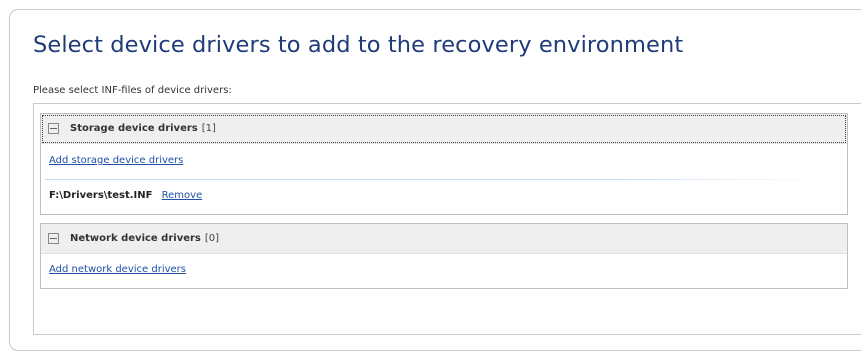 The height and width of the screenshot is (351, 861). What do you see at coordinates (134, 128) in the screenshot?
I see `storage-group-title: Storage device drivers` at bounding box center [134, 128].